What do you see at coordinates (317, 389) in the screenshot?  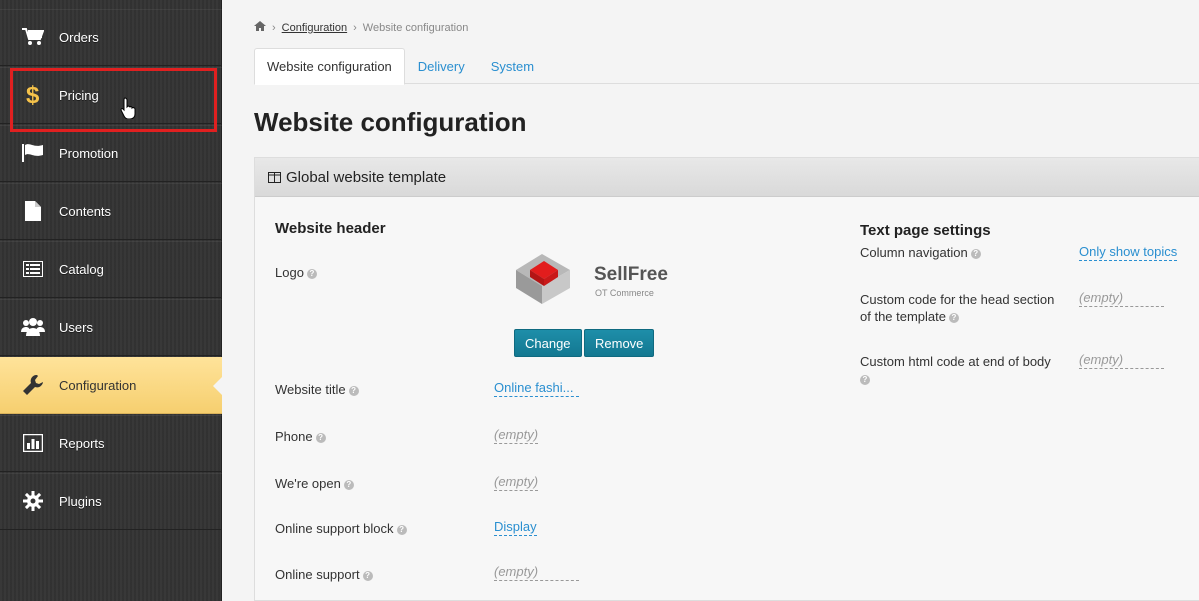 I see `website-title-label: Website title?` at bounding box center [317, 389].